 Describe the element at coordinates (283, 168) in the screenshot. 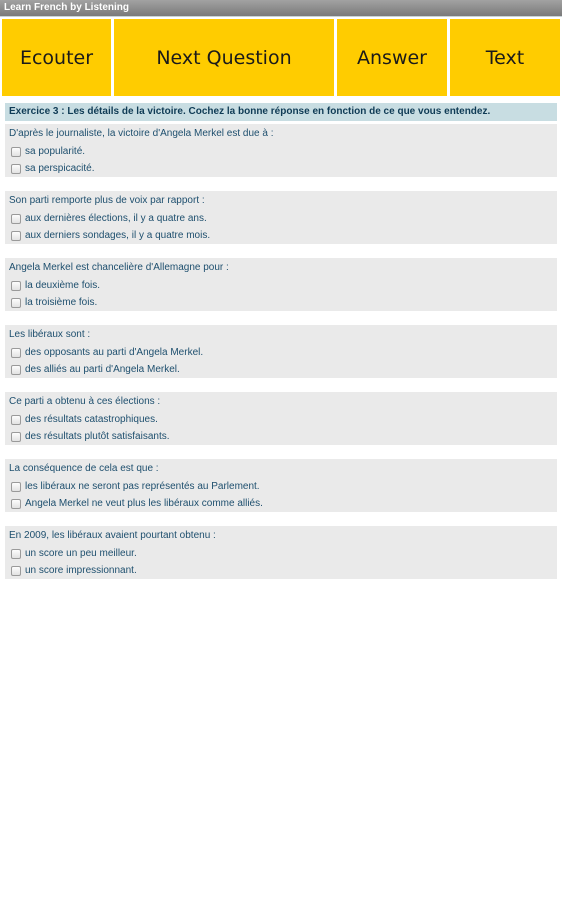

I see `answer-option: sa perspicacité.` at that location.